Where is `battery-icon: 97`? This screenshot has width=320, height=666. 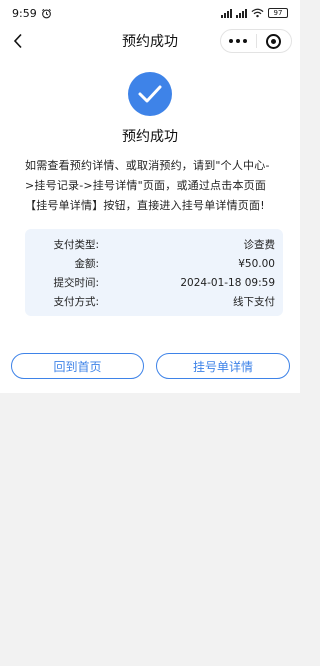
battery-icon: 97 is located at coordinates (278, 13).